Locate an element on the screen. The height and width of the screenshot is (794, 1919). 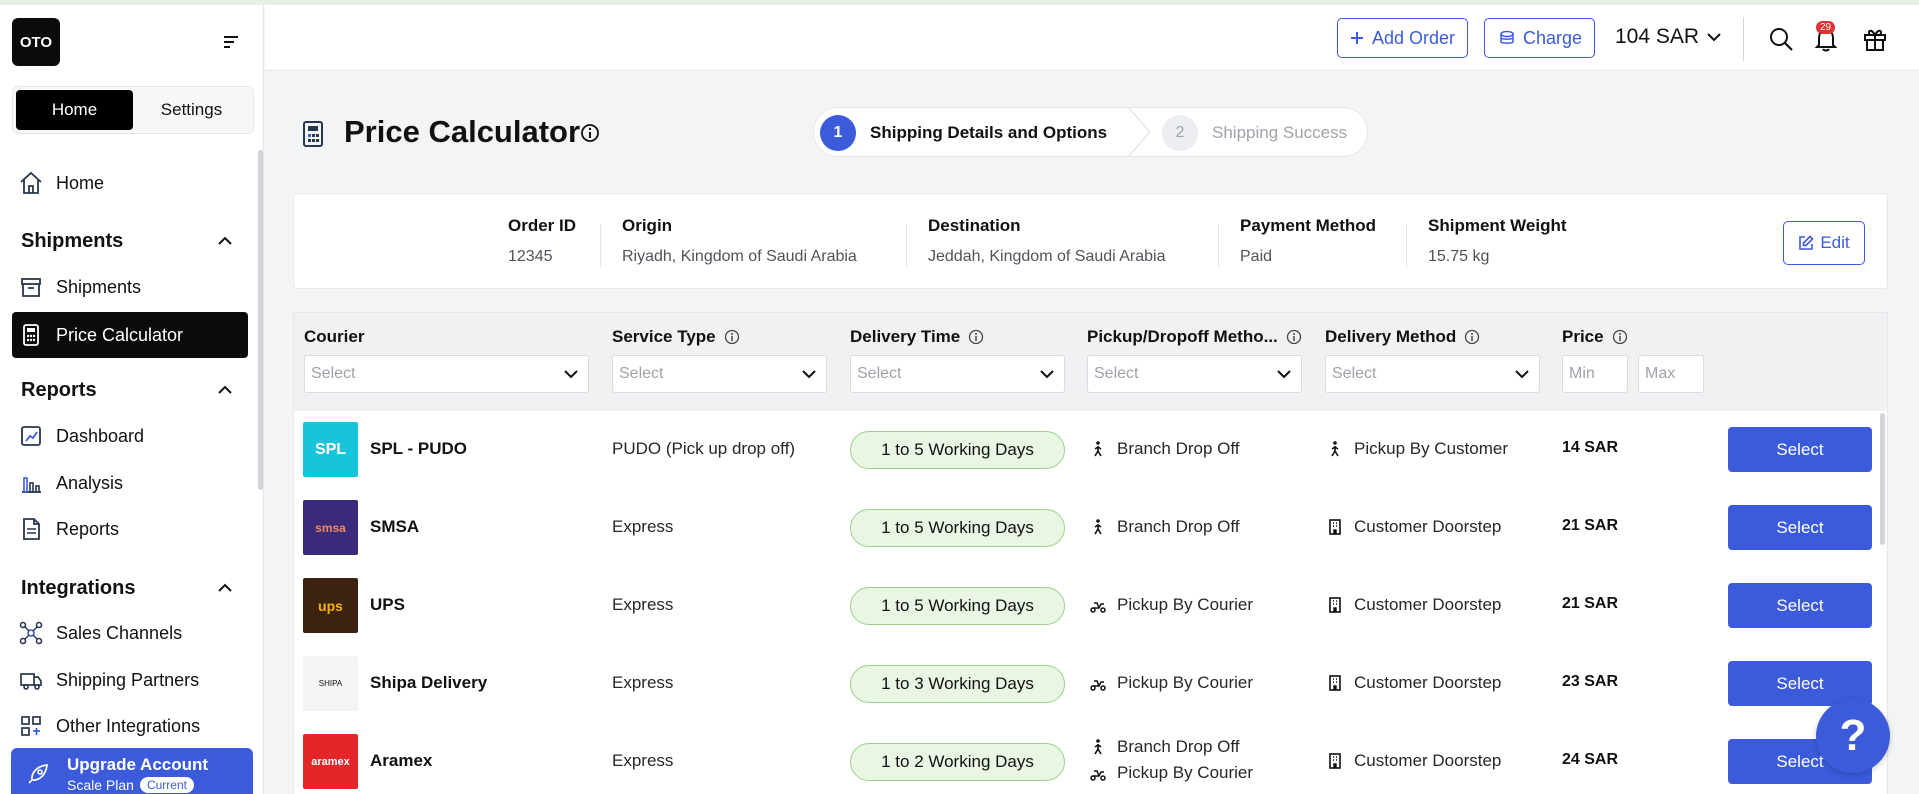
field-value: 12345 is located at coordinates (530, 256).